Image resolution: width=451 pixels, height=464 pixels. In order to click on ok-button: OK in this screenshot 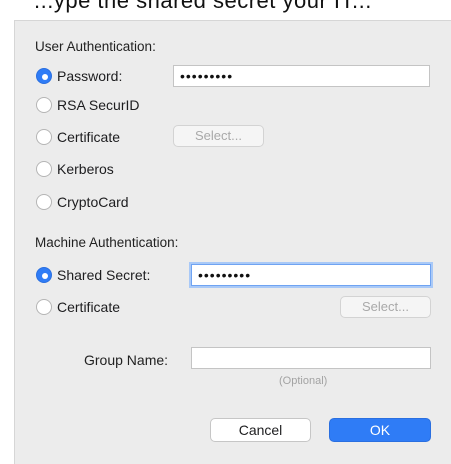, I will do `click(380, 430)`.